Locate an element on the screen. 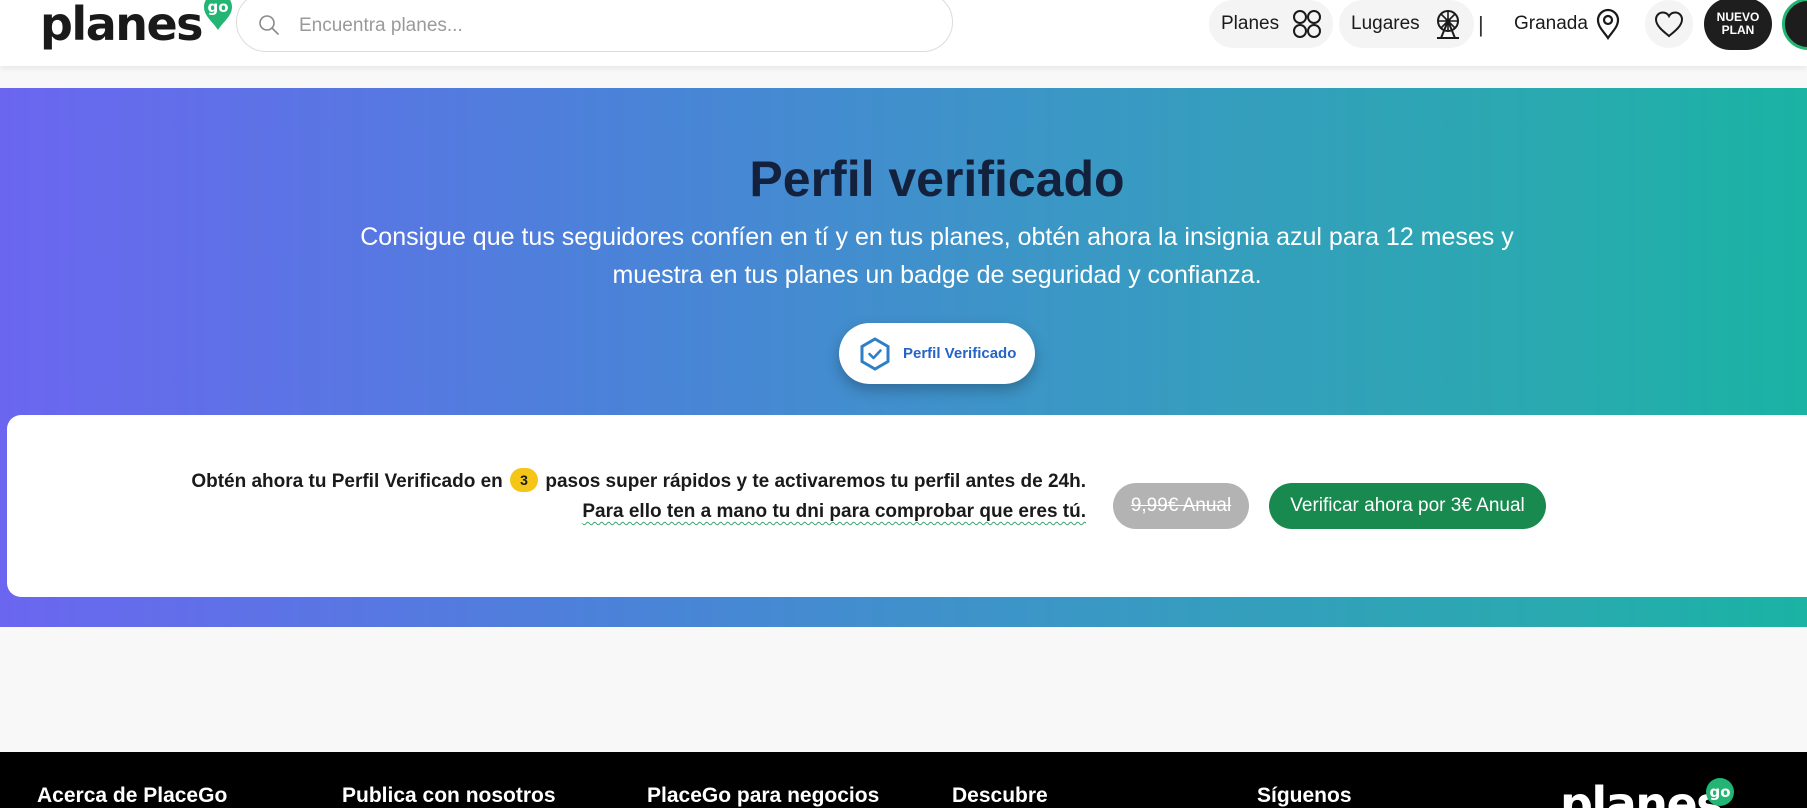 This screenshot has width=1807, height=808. nav-planes: Planes is located at coordinates (1271, 24).